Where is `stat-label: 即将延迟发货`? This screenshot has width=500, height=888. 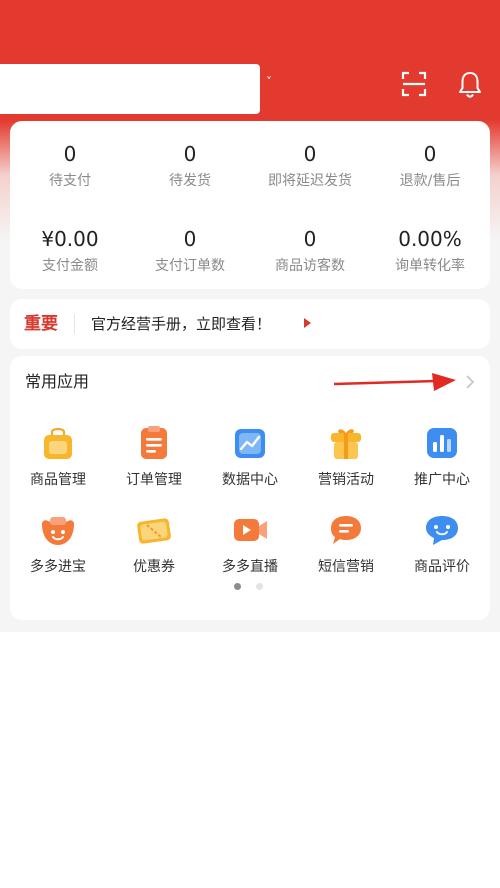
stat-label: 即将延迟发货 is located at coordinates (310, 181).